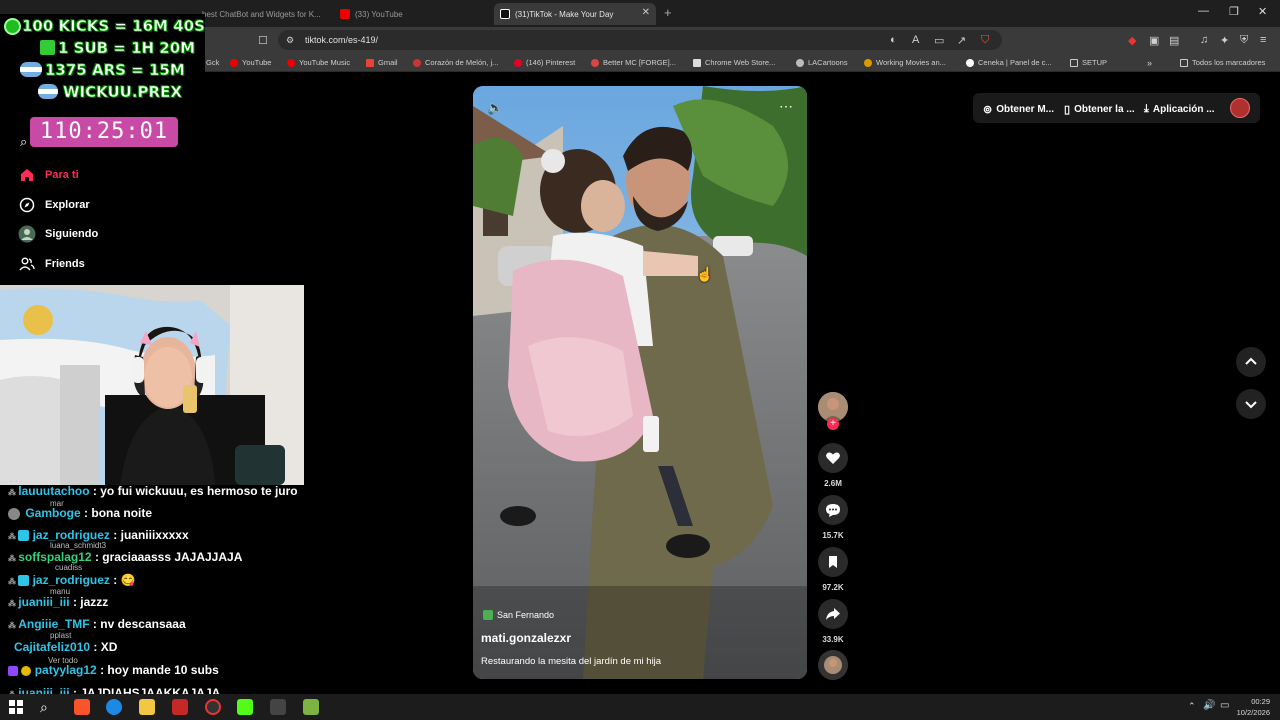 Image resolution: width=1280 pixels, height=720 pixels. I want to click on bookmark-item: LACartoons, so click(822, 62).